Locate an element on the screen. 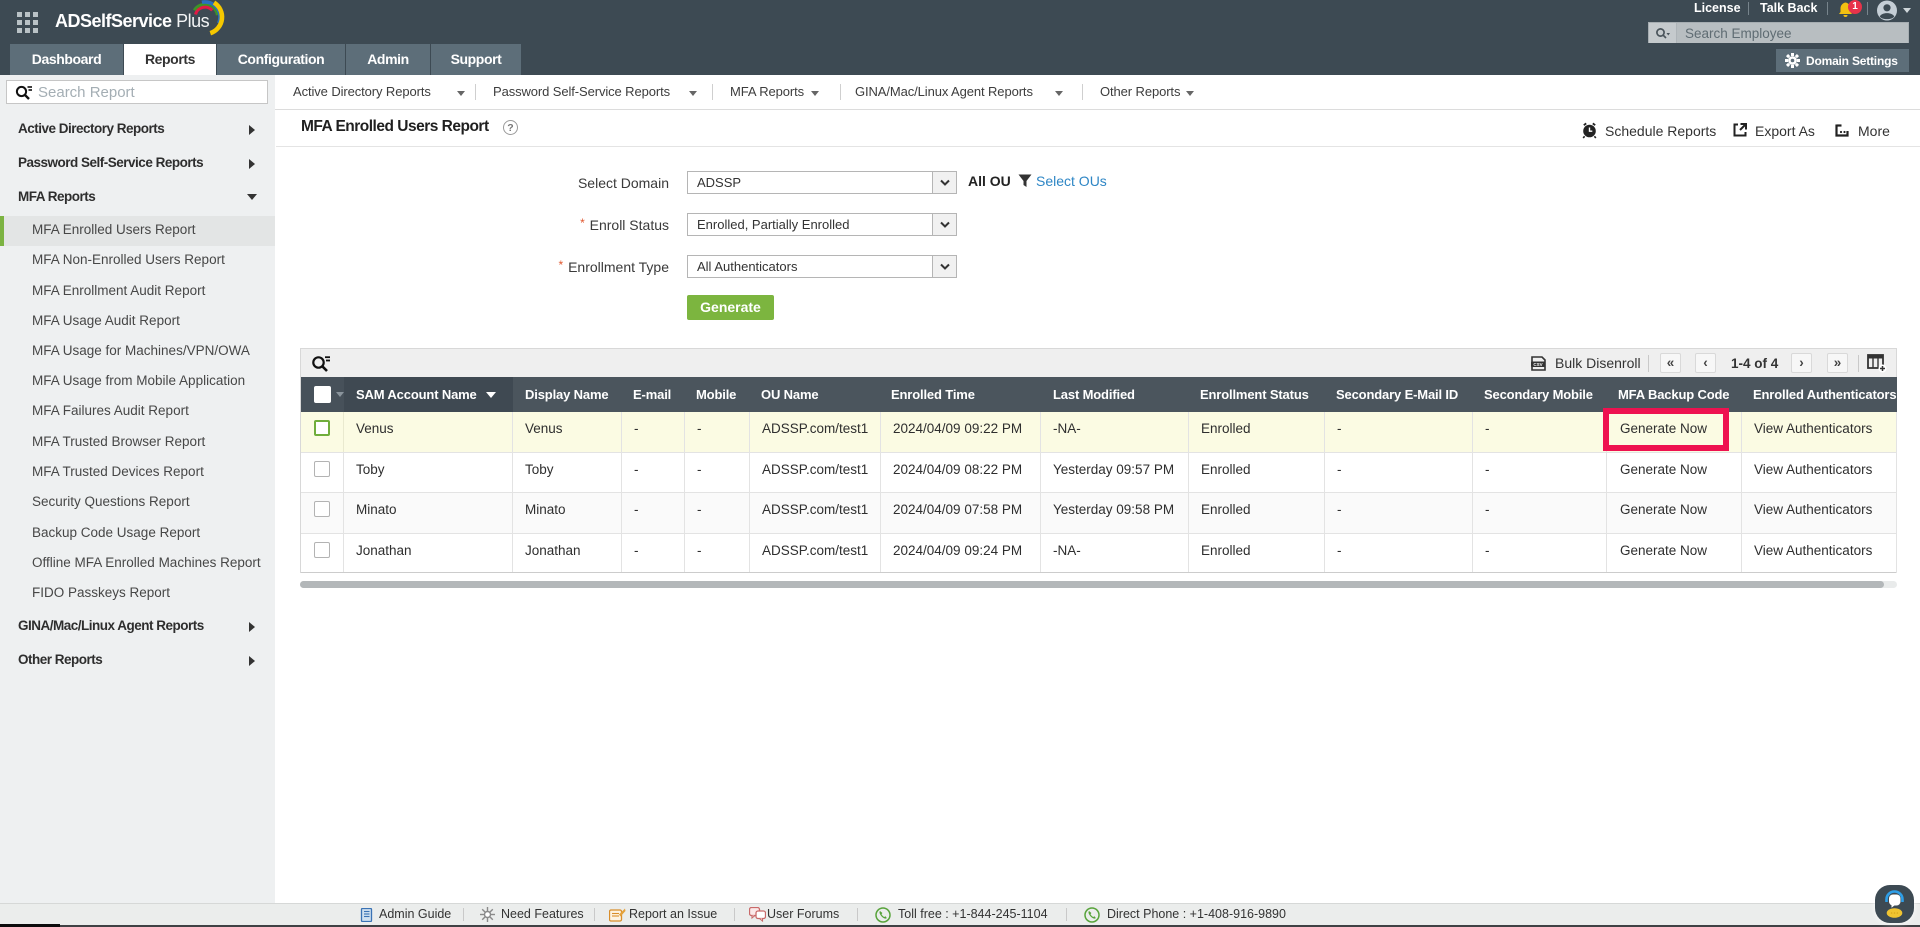 This screenshot has width=1920, height=927. svg-text: CSV is located at coordinates (1537, 364).